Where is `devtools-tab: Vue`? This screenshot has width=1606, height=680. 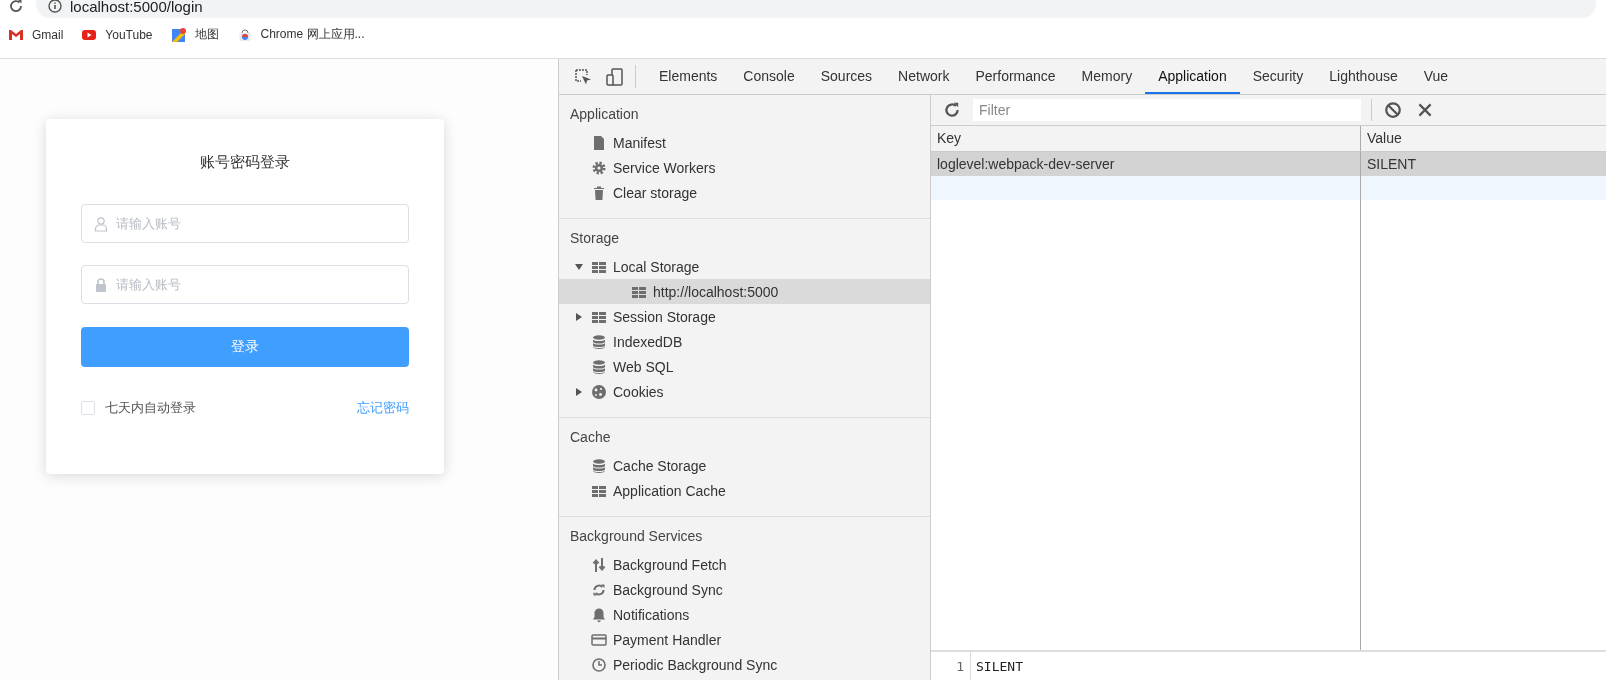 devtools-tab: Vue is located at coordinates (1436, 76).